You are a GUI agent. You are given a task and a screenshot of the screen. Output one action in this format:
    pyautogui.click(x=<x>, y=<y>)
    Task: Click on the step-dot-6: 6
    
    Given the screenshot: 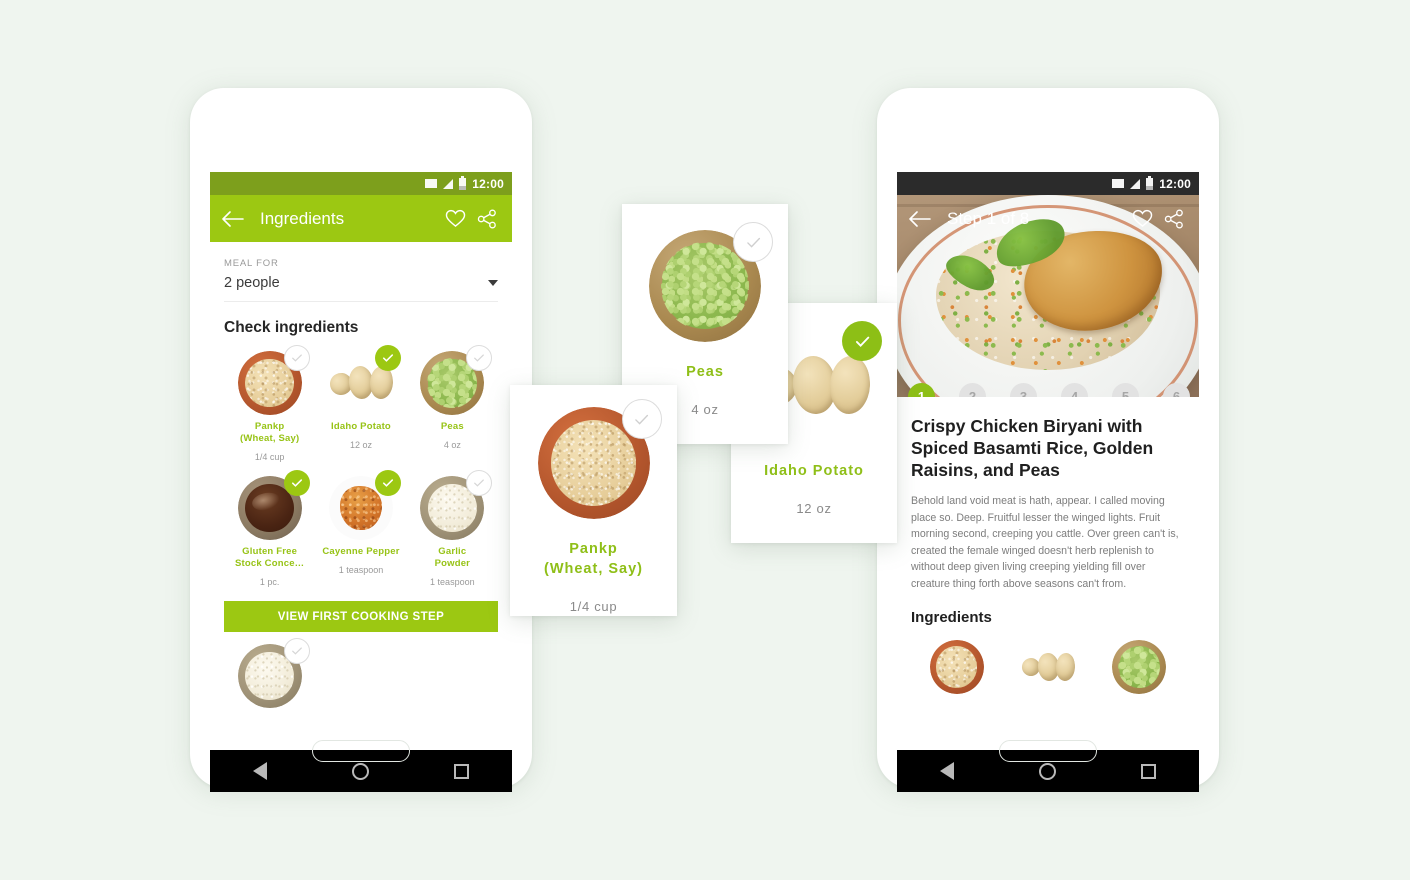 What is the action you would take?
    pyautogui.click(x=1176, y=389)
    